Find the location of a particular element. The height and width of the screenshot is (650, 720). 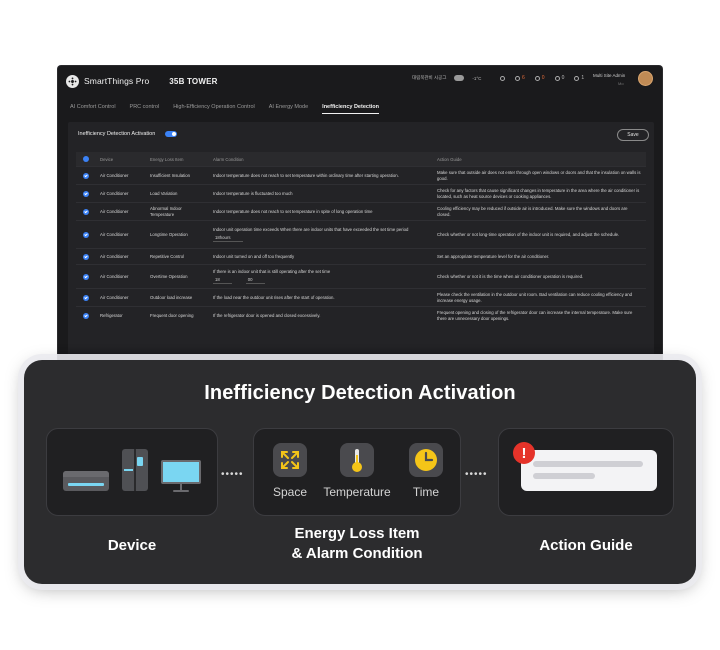

panel-title: Inefficiency Detection Activation is located at coordinates (117, 134).